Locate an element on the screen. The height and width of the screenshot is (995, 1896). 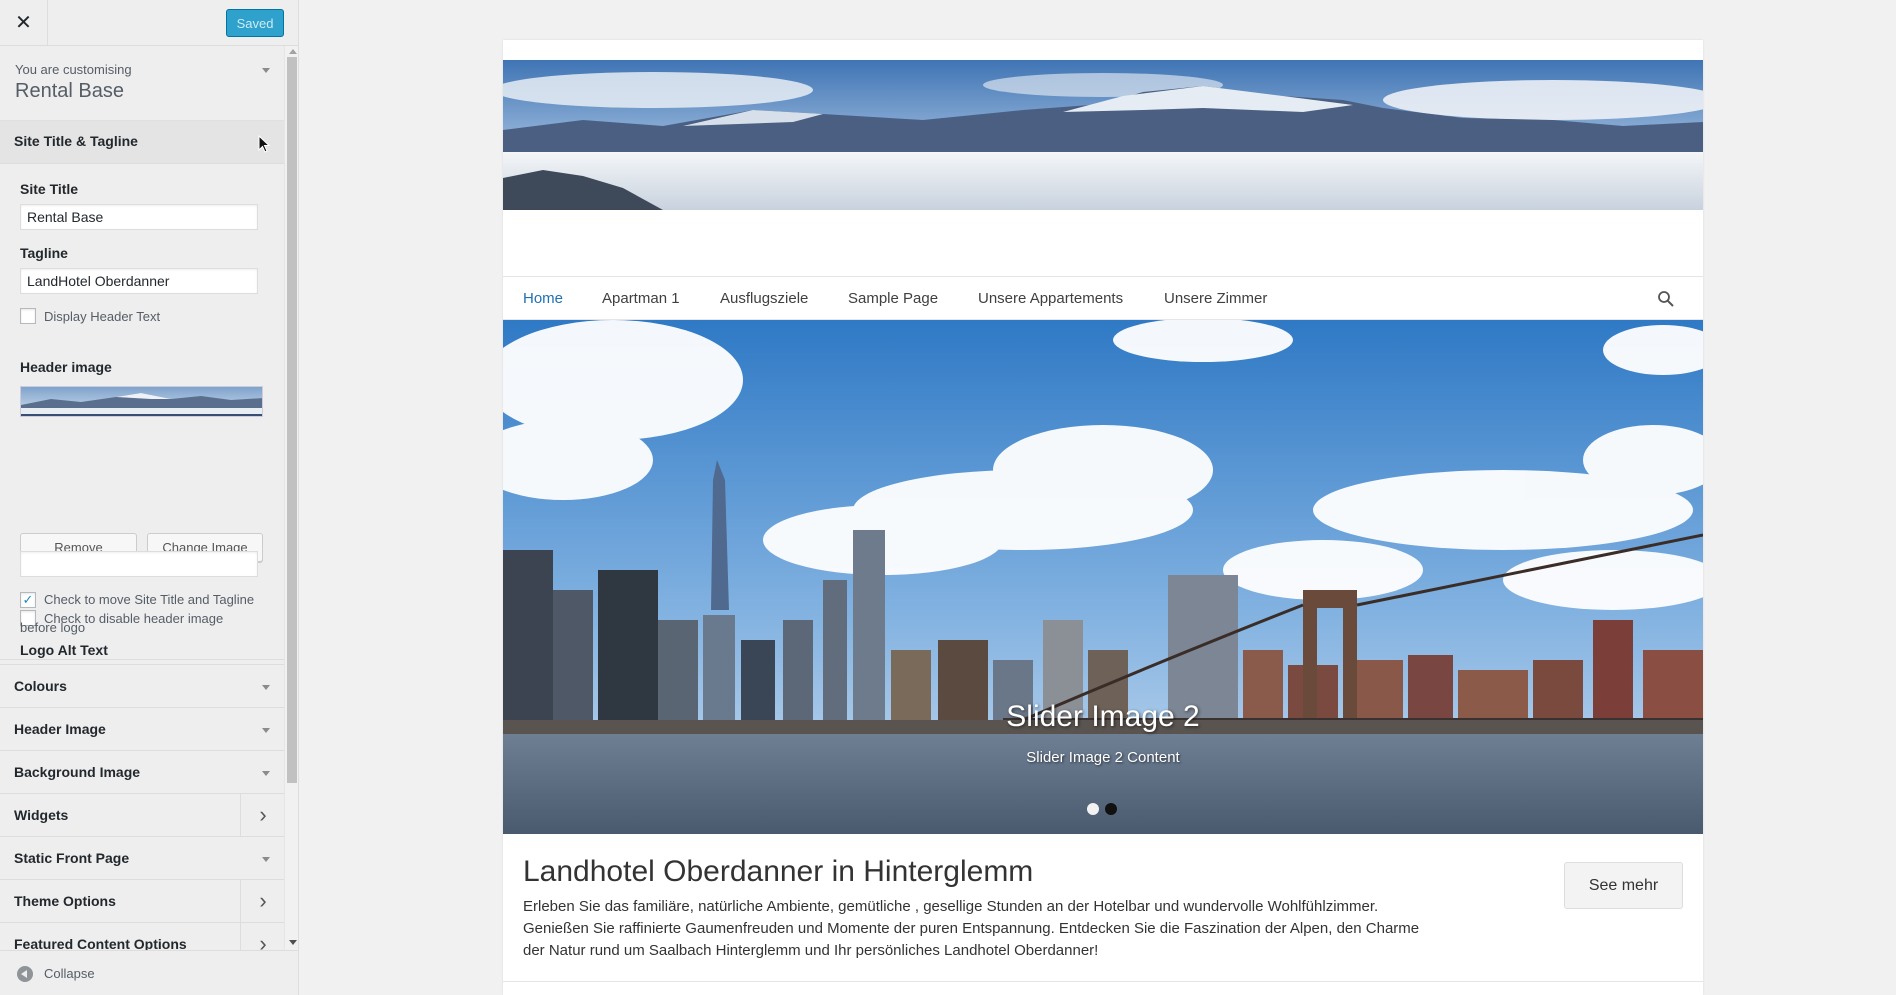
close-icon: ✕ is located at coordinates (24, 22).